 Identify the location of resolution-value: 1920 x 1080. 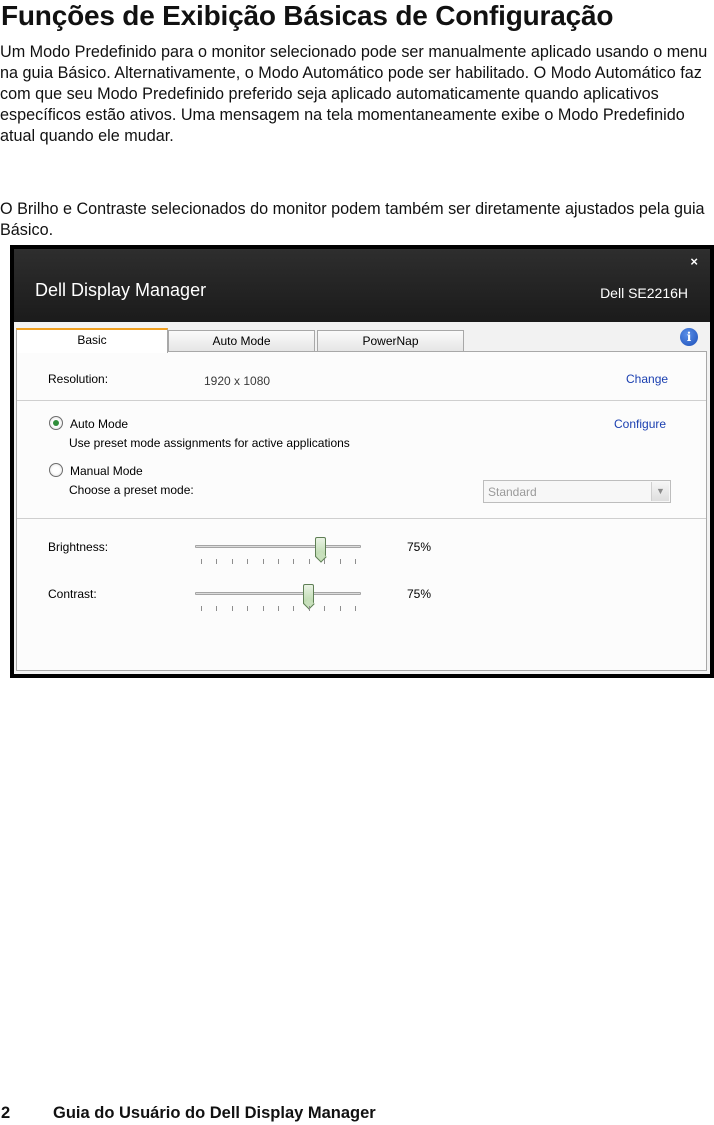
(237, 381).